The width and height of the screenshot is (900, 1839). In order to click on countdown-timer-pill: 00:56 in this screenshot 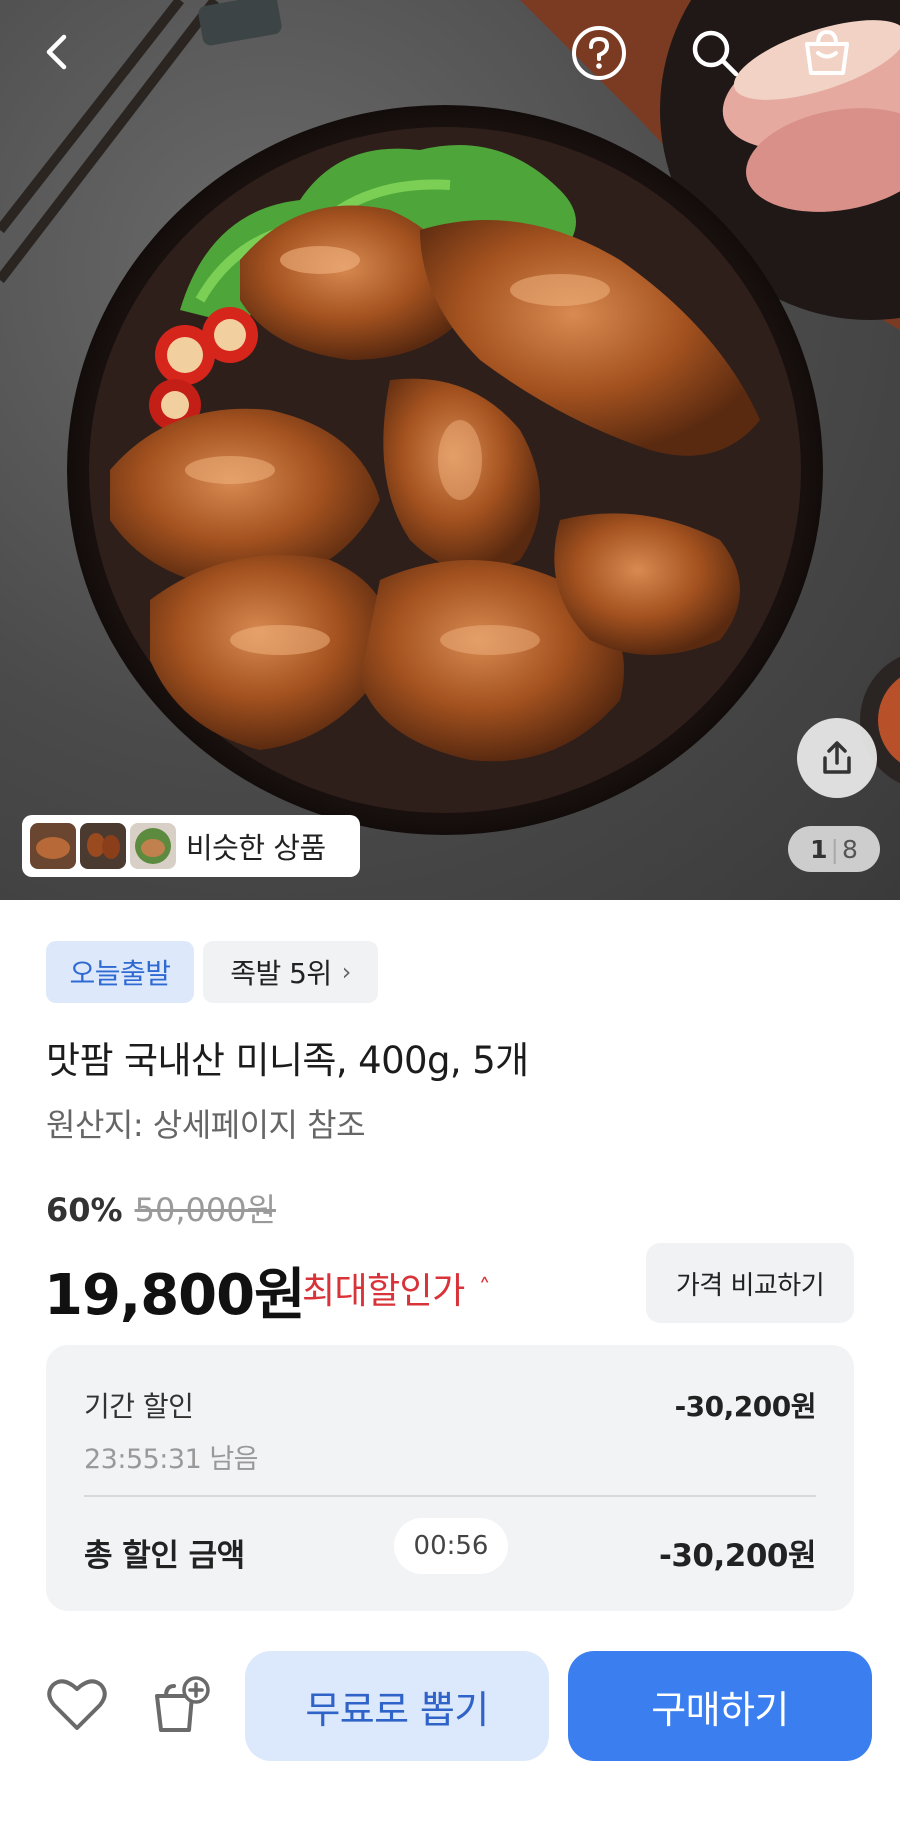, I will do `click(451, 1546)`.